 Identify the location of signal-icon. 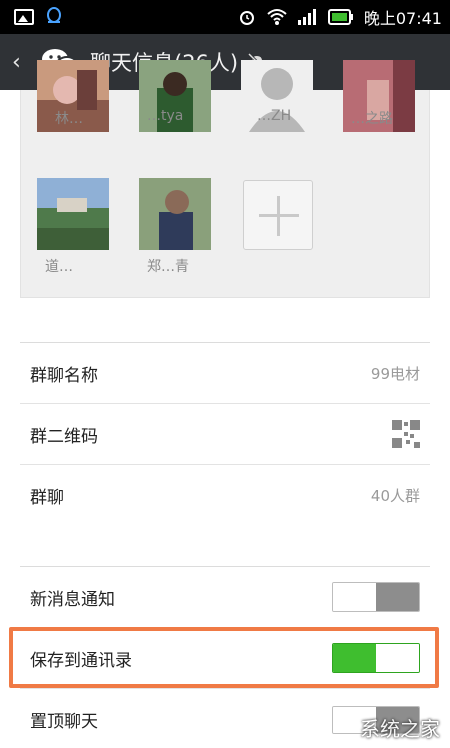
(306, 17).